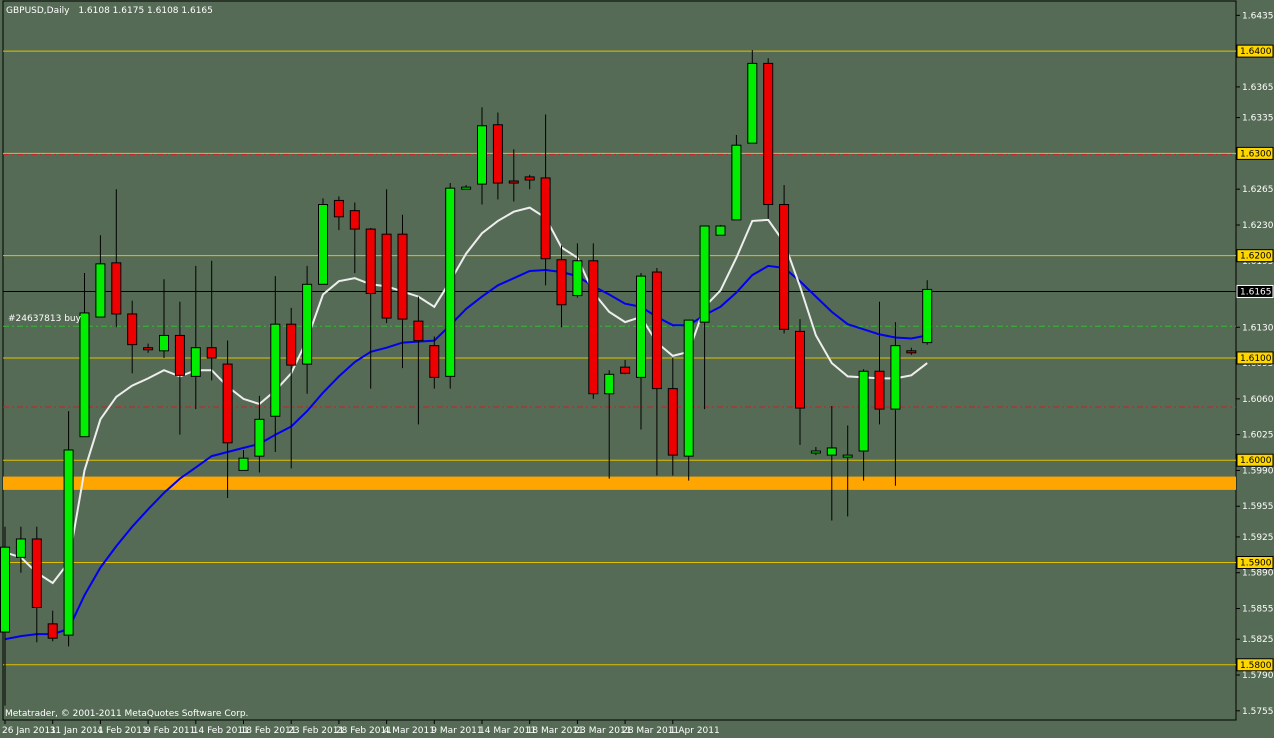 This screenshot has height=738, width=1274. Describe the element at coordinates (1258, 610) in the screenshot. I see `y-tick-label: 1.5855` at that location.